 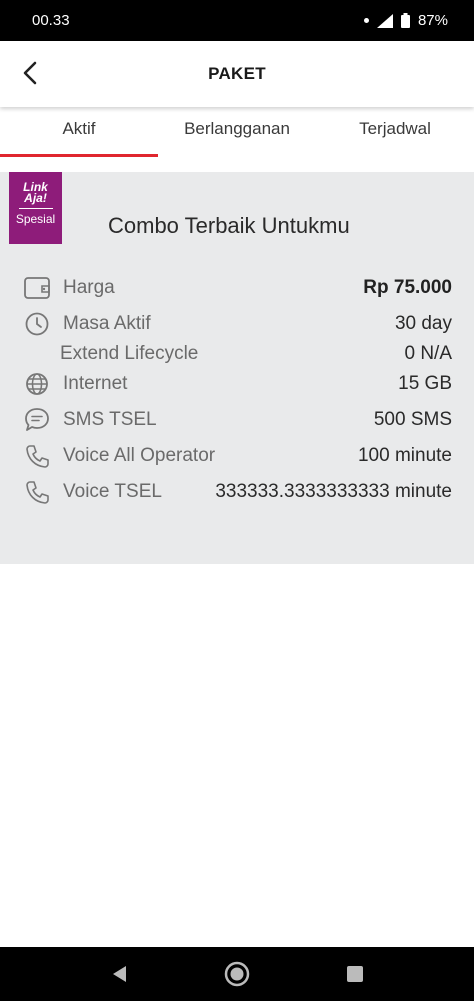 What do you see at coordinates (79, 132) in the screenshot?
I see `tab-aktif: Aktif` at bounding box center [79, 132].